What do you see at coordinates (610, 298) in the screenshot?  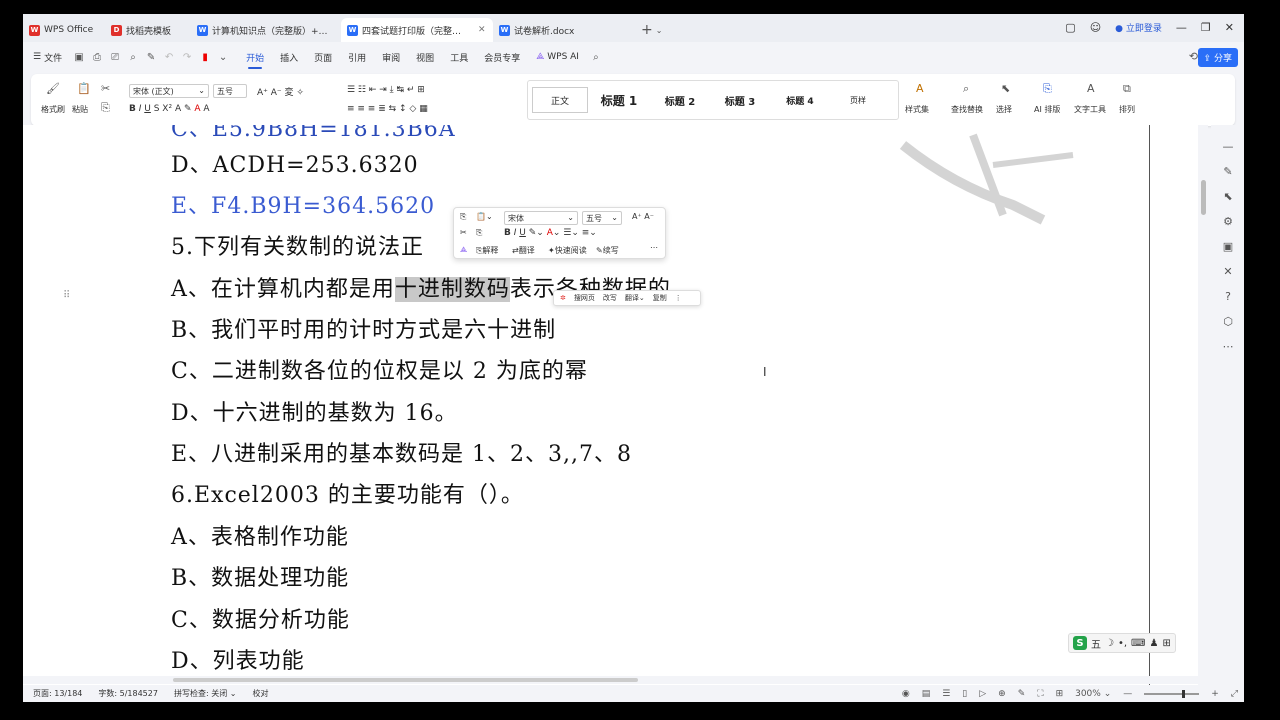 I see `rewrite-button: 改写` at bounding box center [610, 298].